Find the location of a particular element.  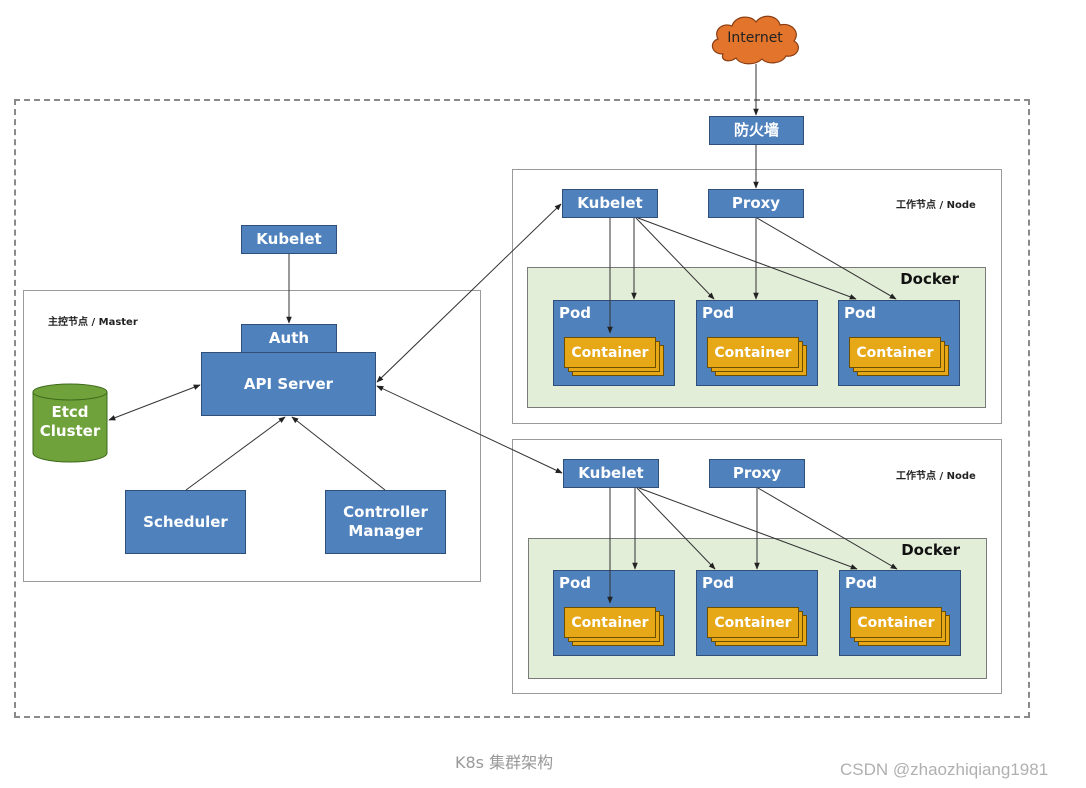

node1-pod-2: Pod Container is located at coordinates (757, 343).